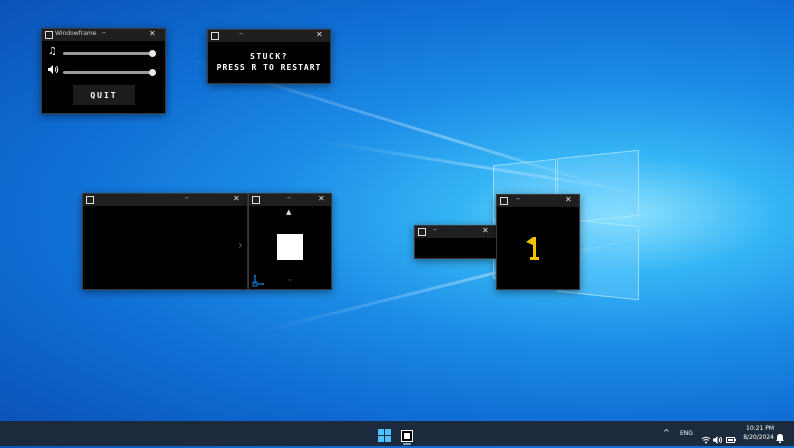 This screenshot has width=794, height=448. Describe the element at coordinates (240, 245) in the screenshot. I see `exit-right-arrow: ›` at that location.